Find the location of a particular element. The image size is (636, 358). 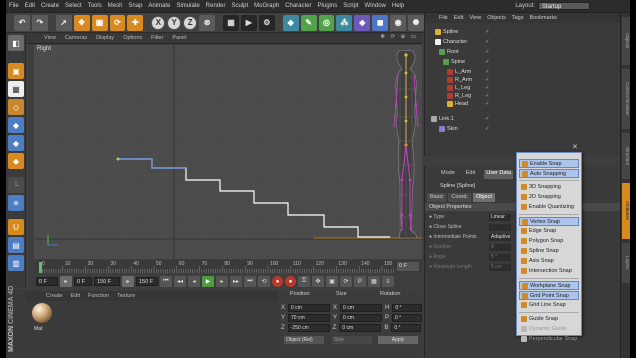

object-name: Head is located at coordinates (461, 104).